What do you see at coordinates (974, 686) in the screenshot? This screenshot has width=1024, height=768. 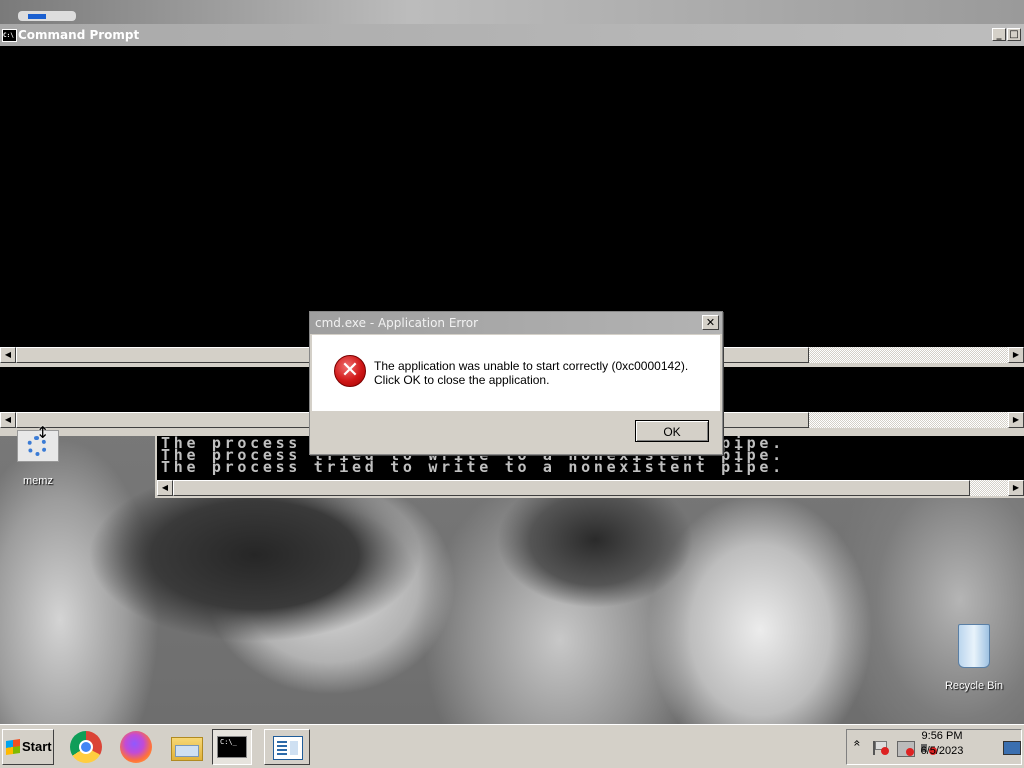 I see `recycle-bin-label: Recycle Bin` at bounding box center [974, 686].